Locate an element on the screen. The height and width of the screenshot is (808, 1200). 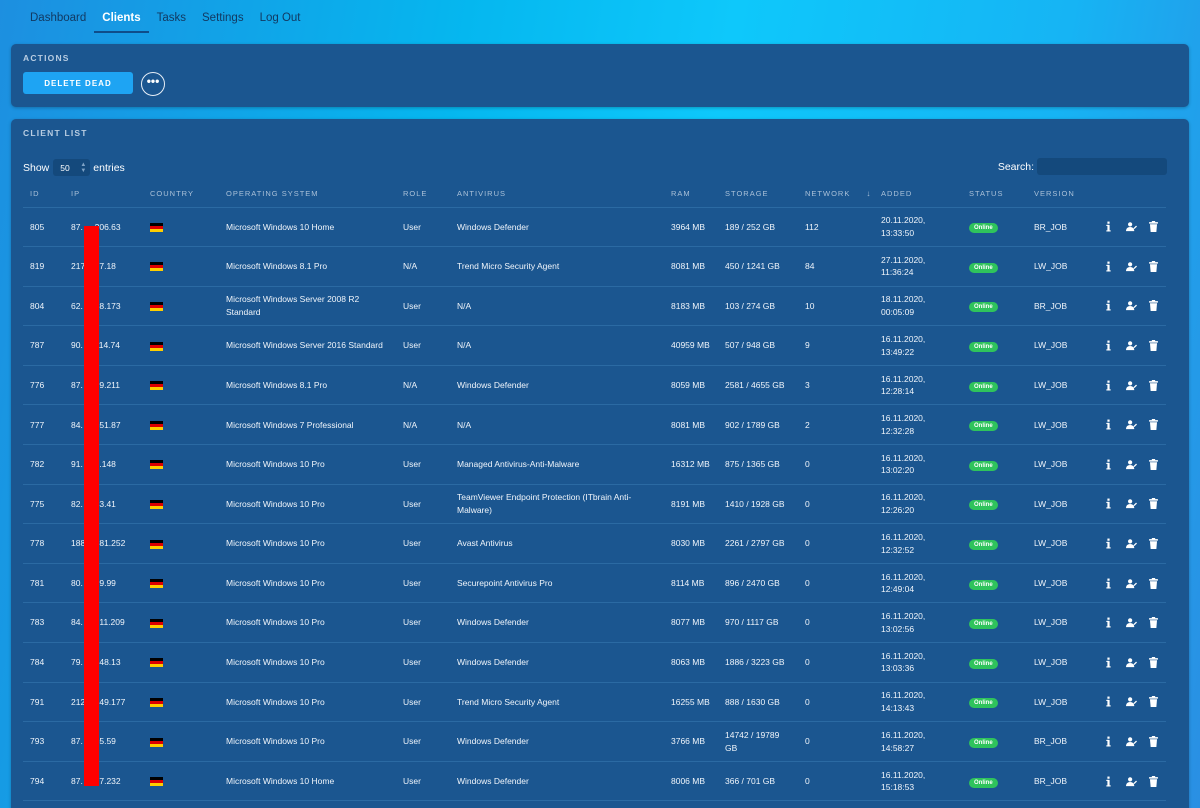
cell-ip: 79. 248.13 is located at coordinates (103, 662).